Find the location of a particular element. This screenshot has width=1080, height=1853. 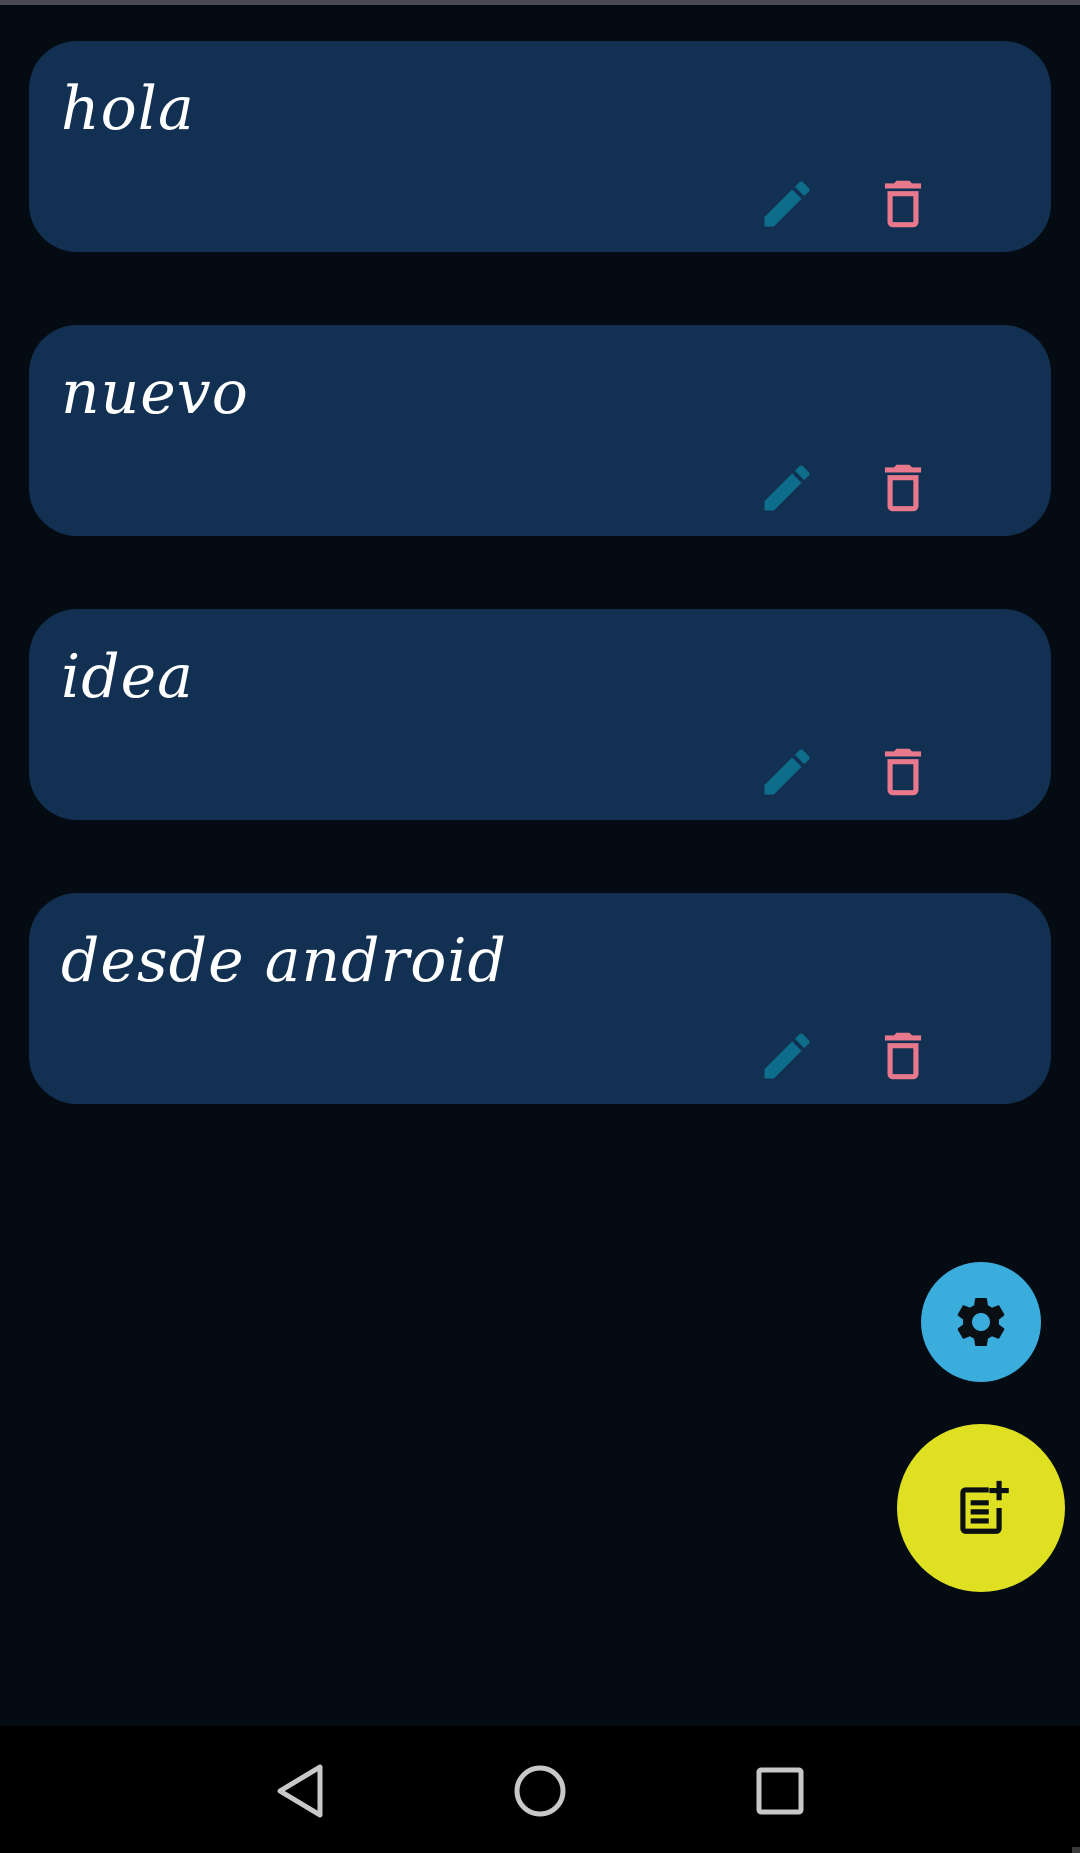

nav-home-button is located at coordinates (540, 1791).